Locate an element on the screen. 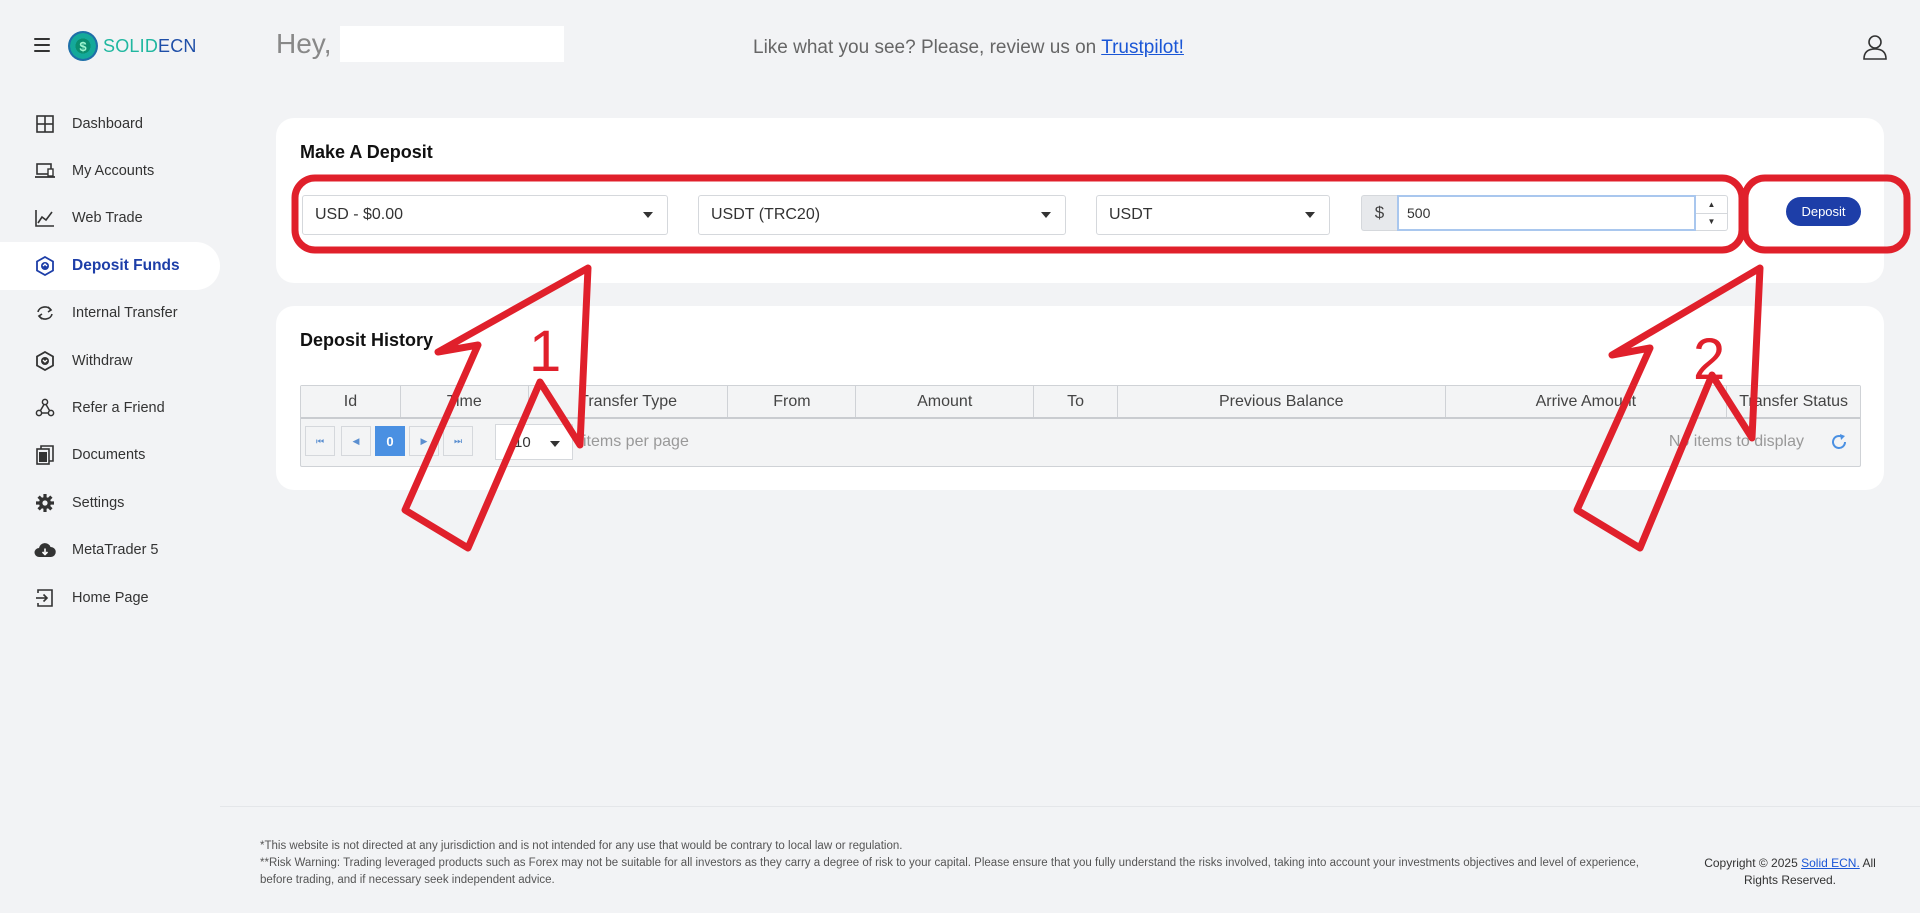 This screenshot has width=1920, height=913. sidebar-item-label: Documents is located at coordinates (109, 455).